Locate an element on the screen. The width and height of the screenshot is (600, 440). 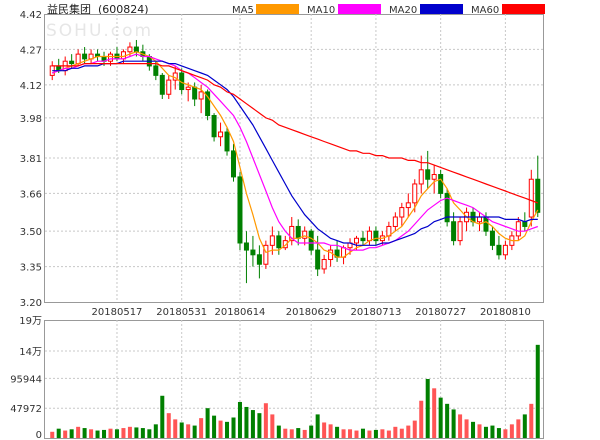
price-y-tick-label: 3.35 is located at coordinates (31, 268).